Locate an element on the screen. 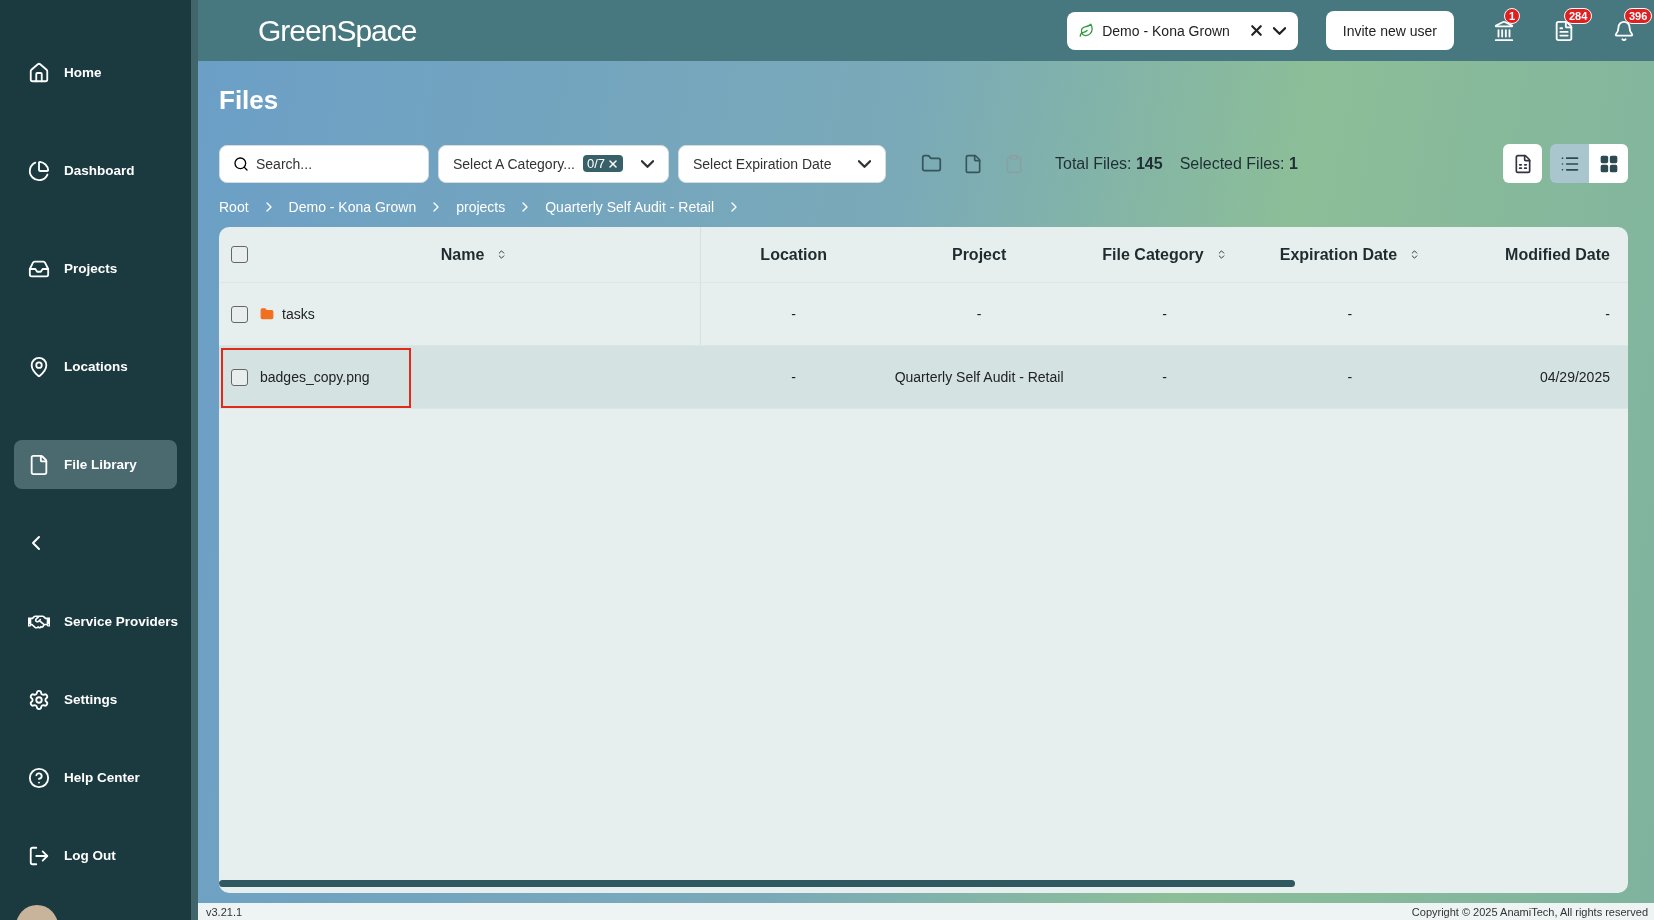 Image resolution: width=1654 pixels, height=920 pixels. invite-button: Invite new user is located at coordinates (1389, 30).